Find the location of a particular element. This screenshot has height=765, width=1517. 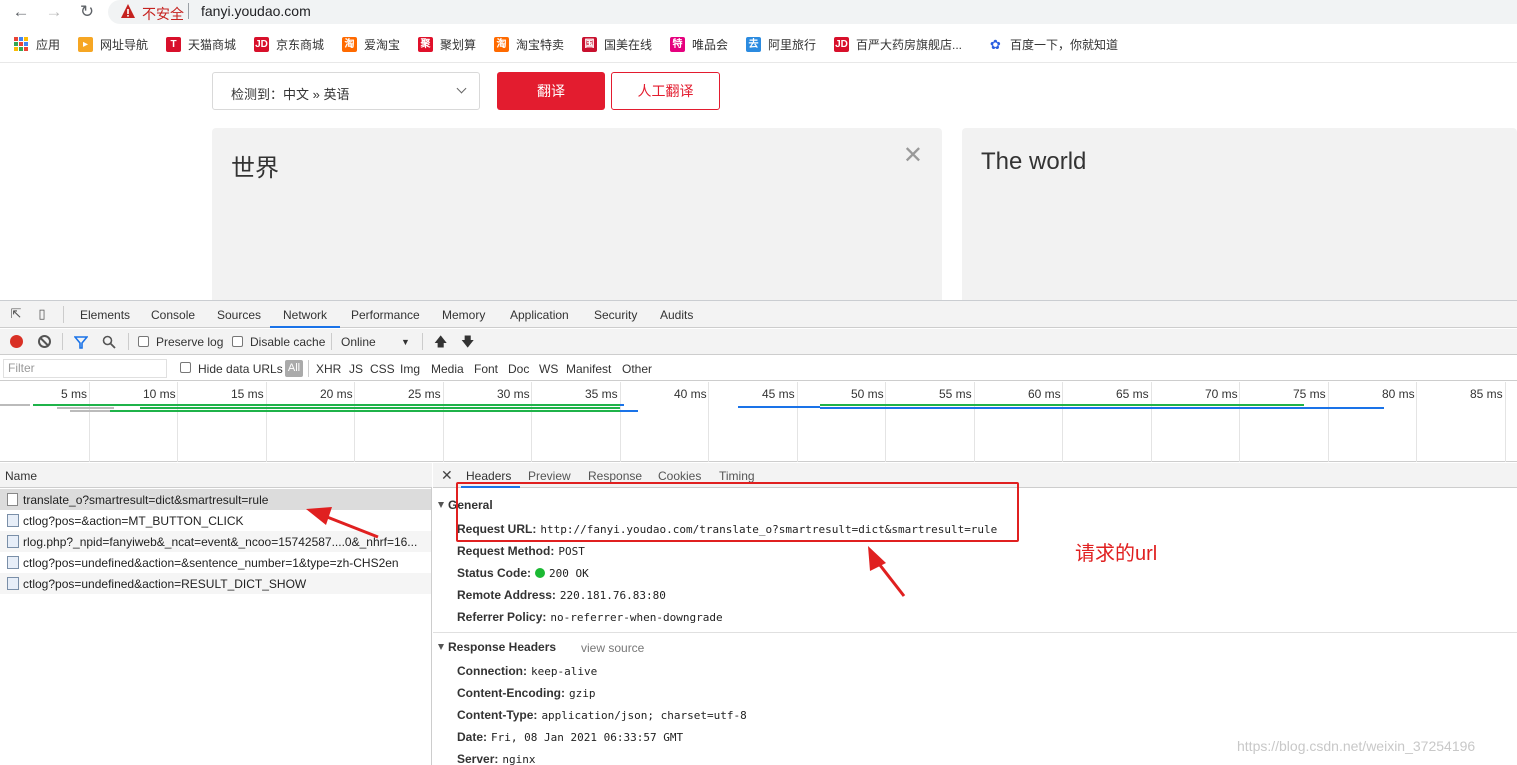

expand-triangle-icon is located at coordinates (441, 647).